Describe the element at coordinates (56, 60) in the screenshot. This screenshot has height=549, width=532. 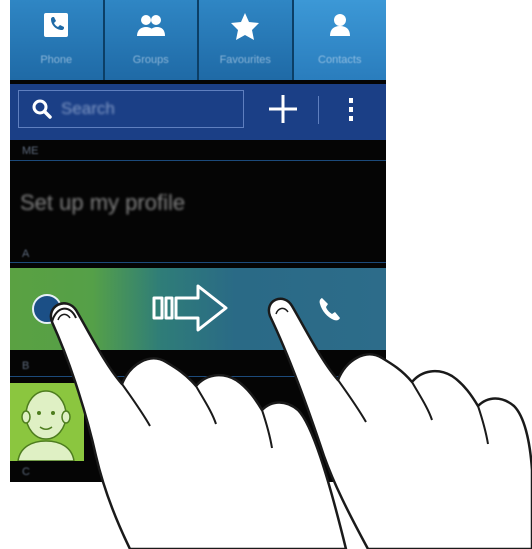
I see `tab-phone-label: Phone` at that location.